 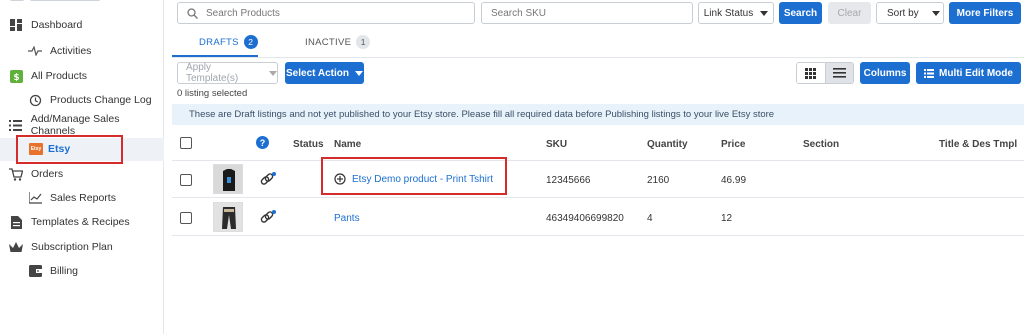 I want to click on link-status-label: Link Status, so click(x=728, y=13).